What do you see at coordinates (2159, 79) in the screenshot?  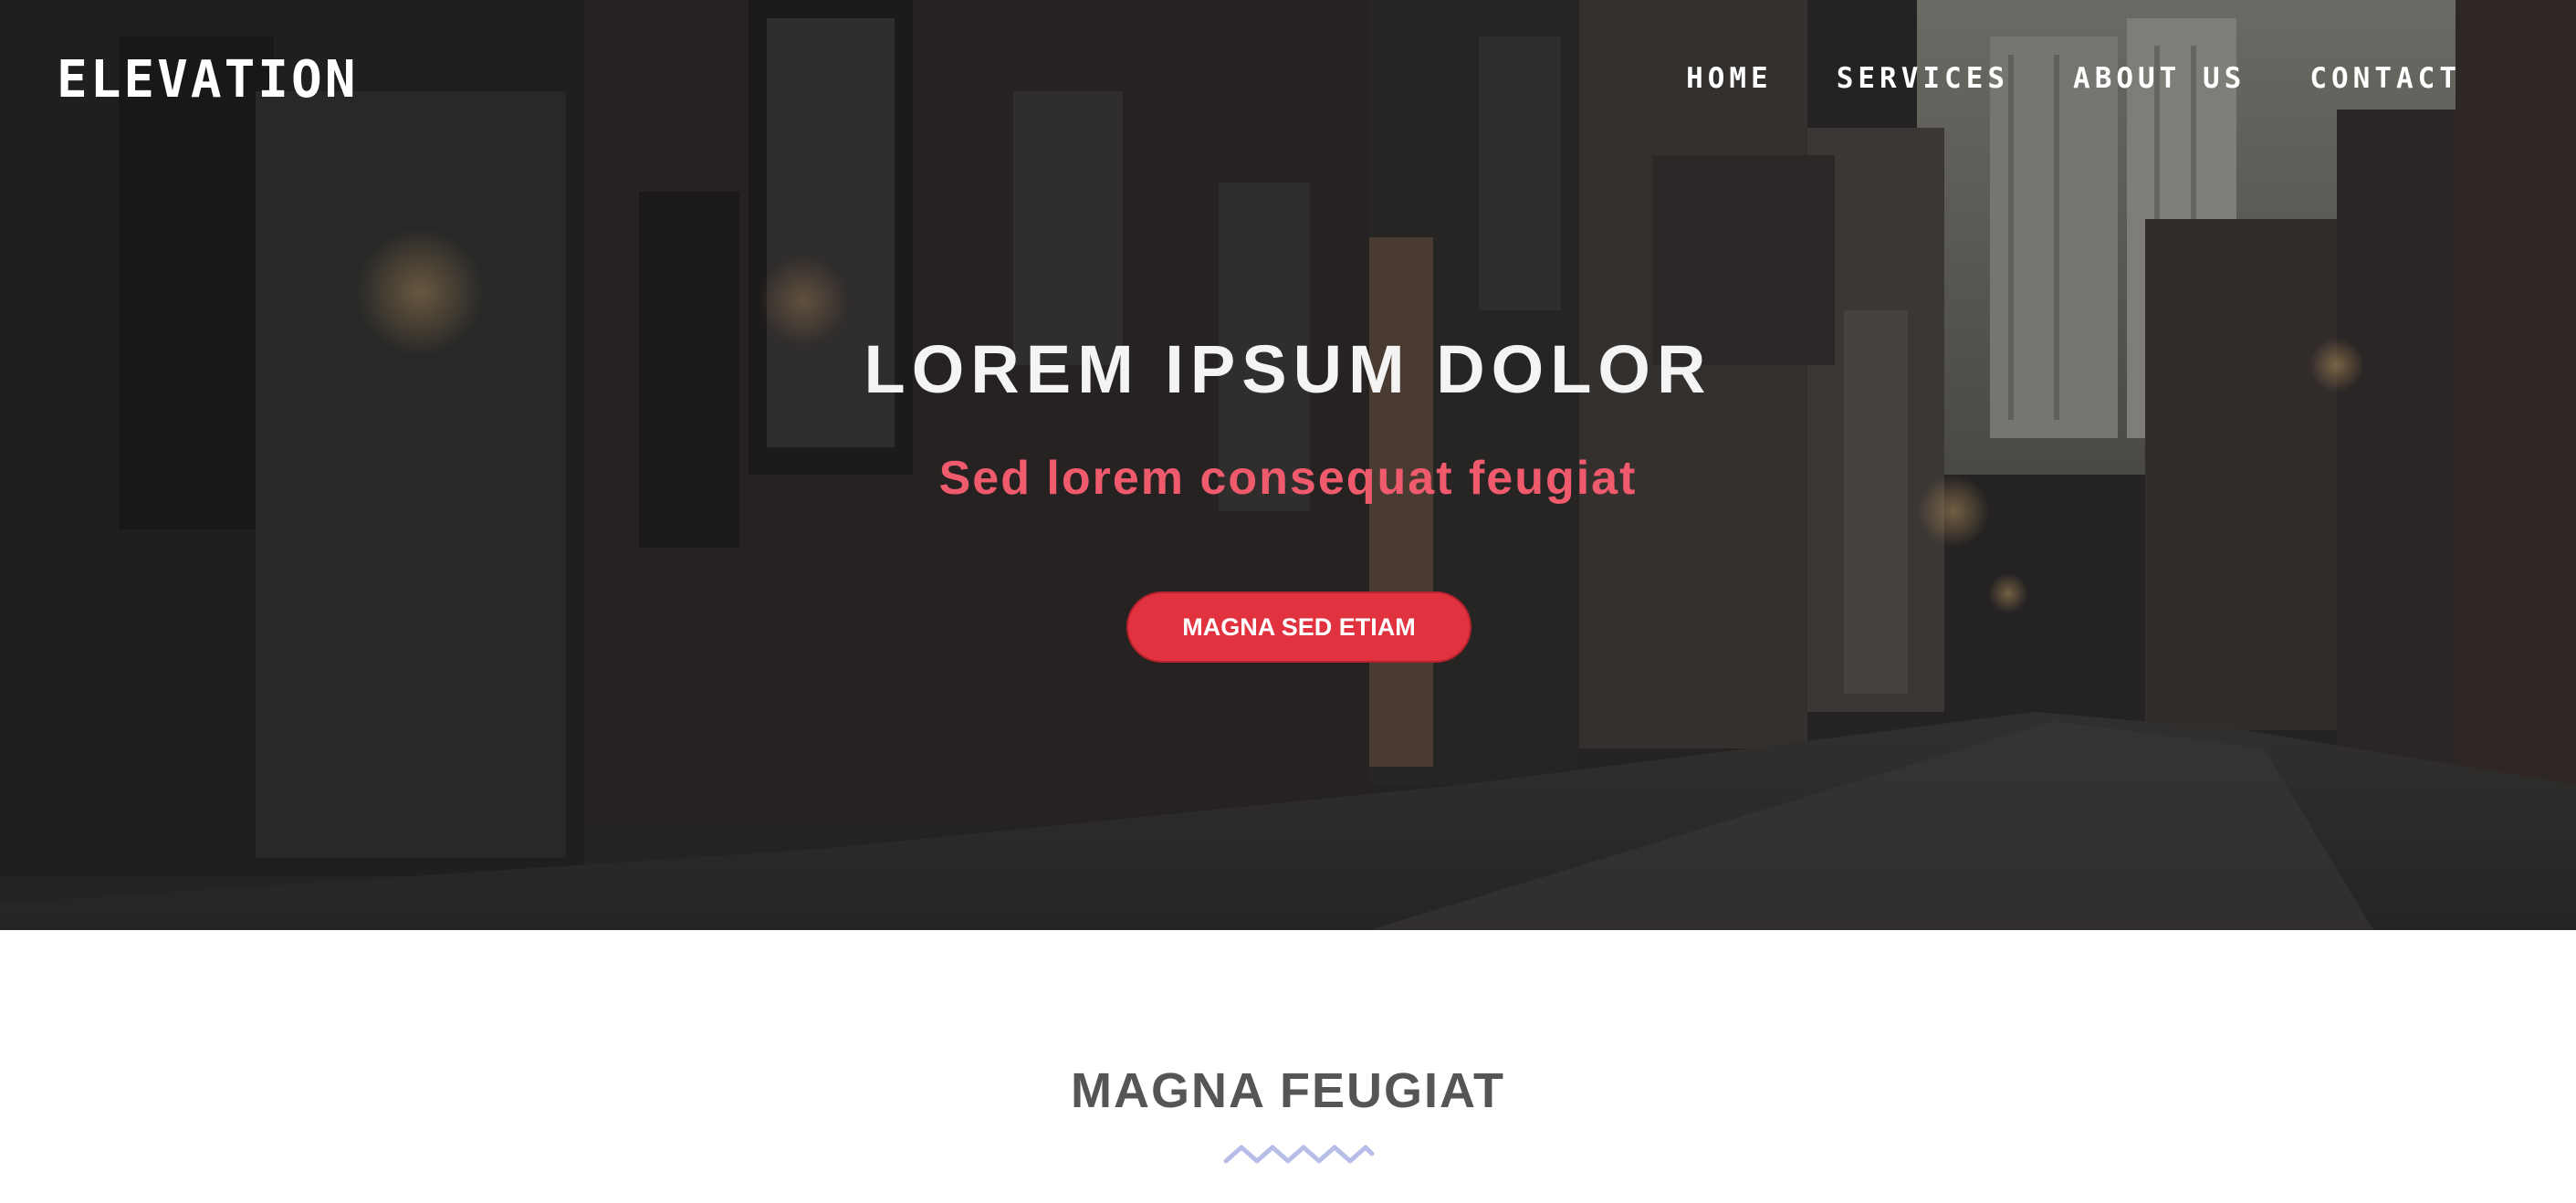 I see `nav-about-us-link: ABOUT US` at bounding box center [2159, 79].